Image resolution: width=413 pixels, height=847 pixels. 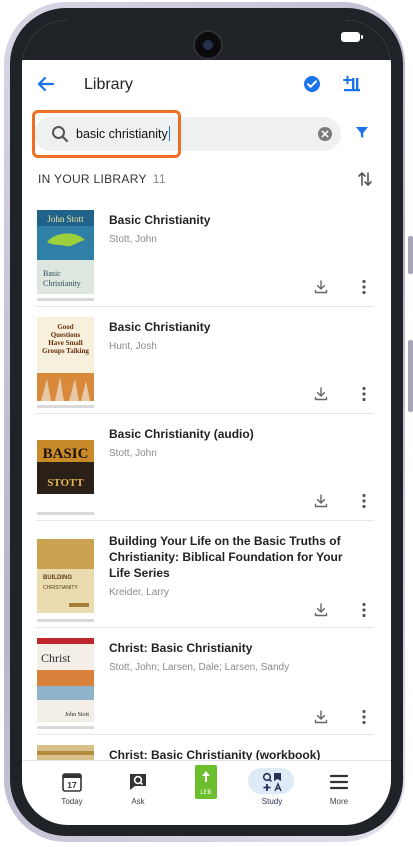 I want to click on svg-text: 17, so click(x=72, y=785).